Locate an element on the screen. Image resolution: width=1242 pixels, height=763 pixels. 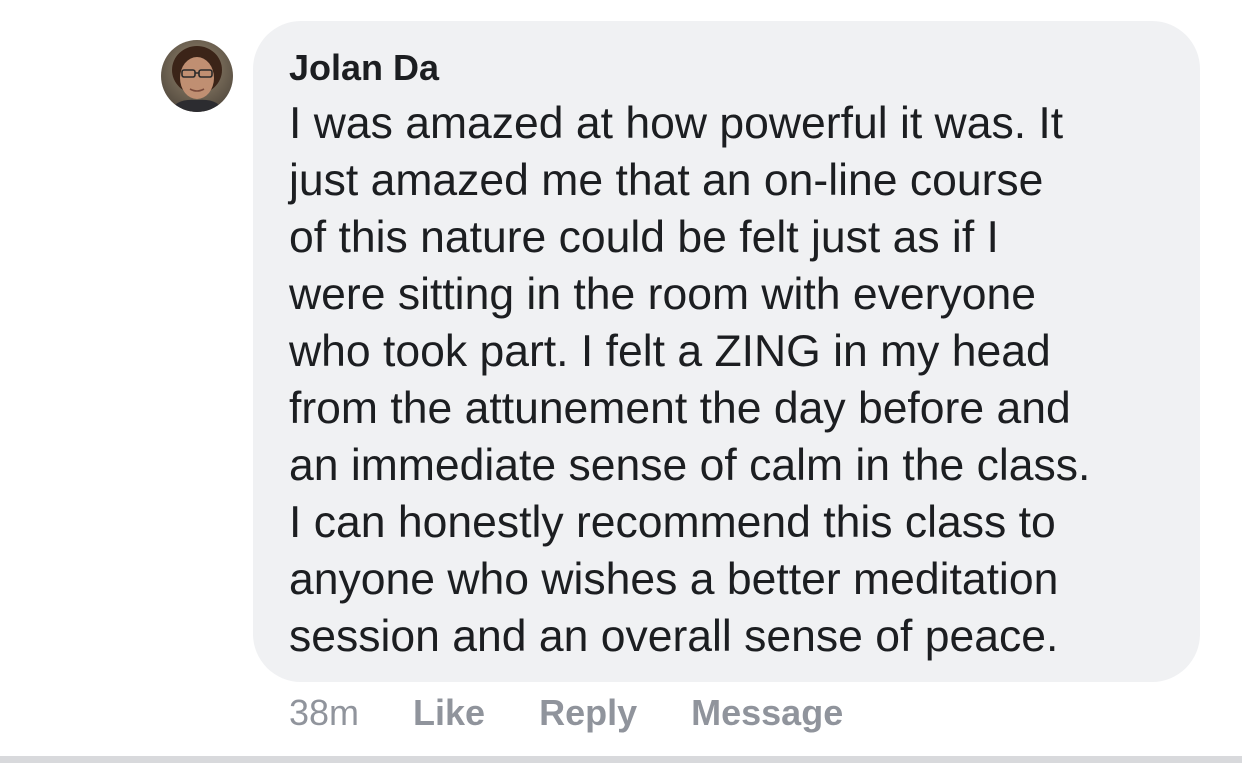
comment-author-name: Jolan Da is located at coordinates (729, 68).